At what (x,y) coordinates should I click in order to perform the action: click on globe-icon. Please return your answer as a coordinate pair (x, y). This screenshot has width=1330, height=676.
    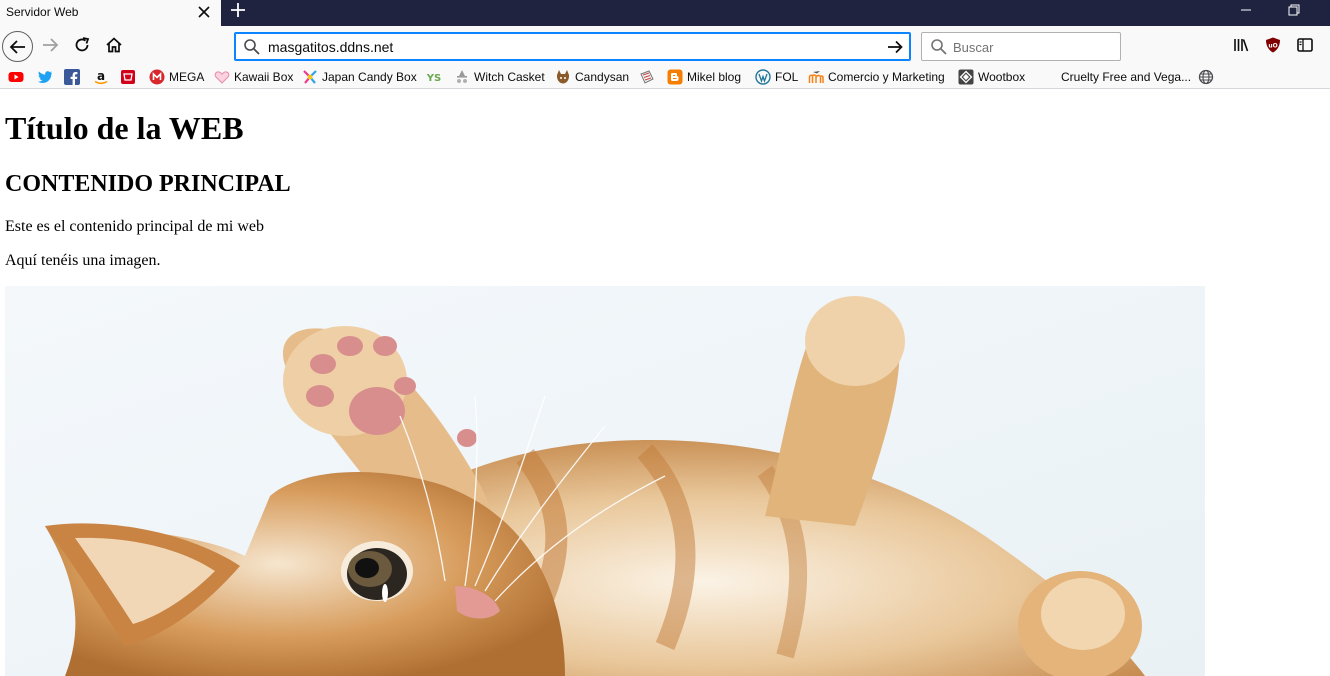
    Looking at the image, I should click on (1206, 77).